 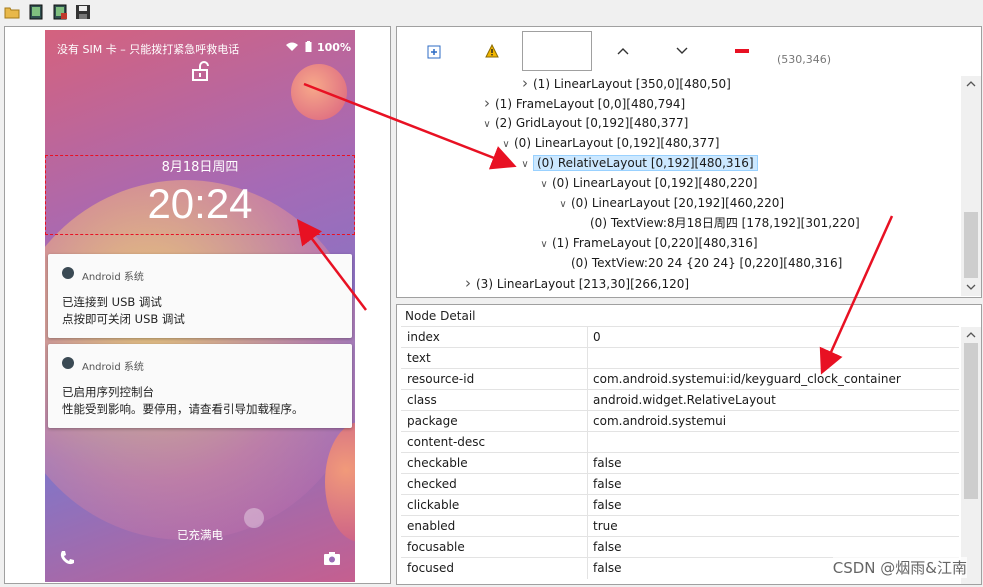 What do you see at coordinates (856, 295) in the screenshot?
I see `arrow-to-resource-id` at bounding box center [856, 295].